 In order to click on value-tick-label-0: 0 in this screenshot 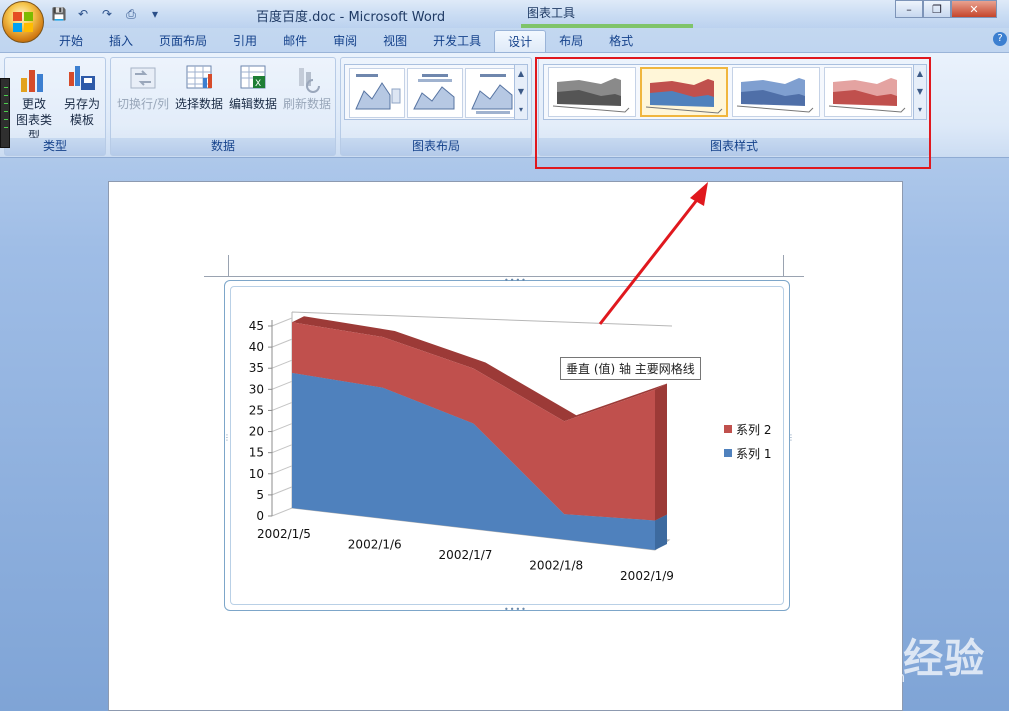, I will do `click(260, 516)`.